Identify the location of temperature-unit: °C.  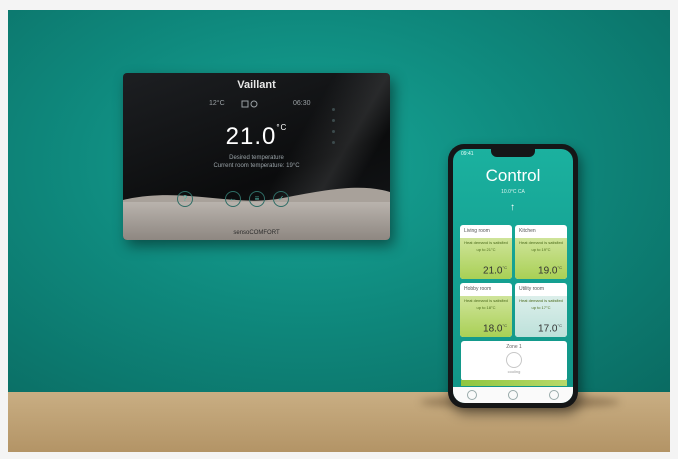
(282, 127).